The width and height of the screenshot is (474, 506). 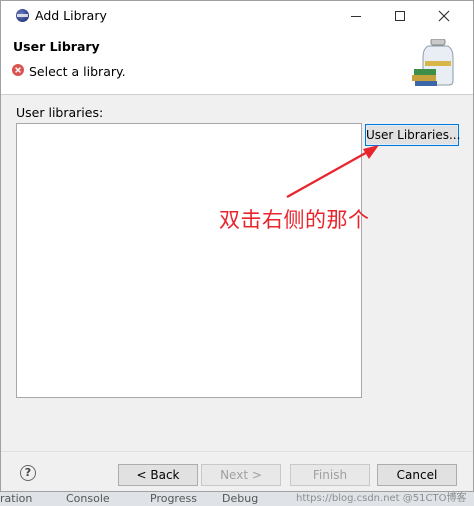 What do you see at coordinates (18, 70) in the screenshot?
I see `error-icon` at bounding box center [18, 70].